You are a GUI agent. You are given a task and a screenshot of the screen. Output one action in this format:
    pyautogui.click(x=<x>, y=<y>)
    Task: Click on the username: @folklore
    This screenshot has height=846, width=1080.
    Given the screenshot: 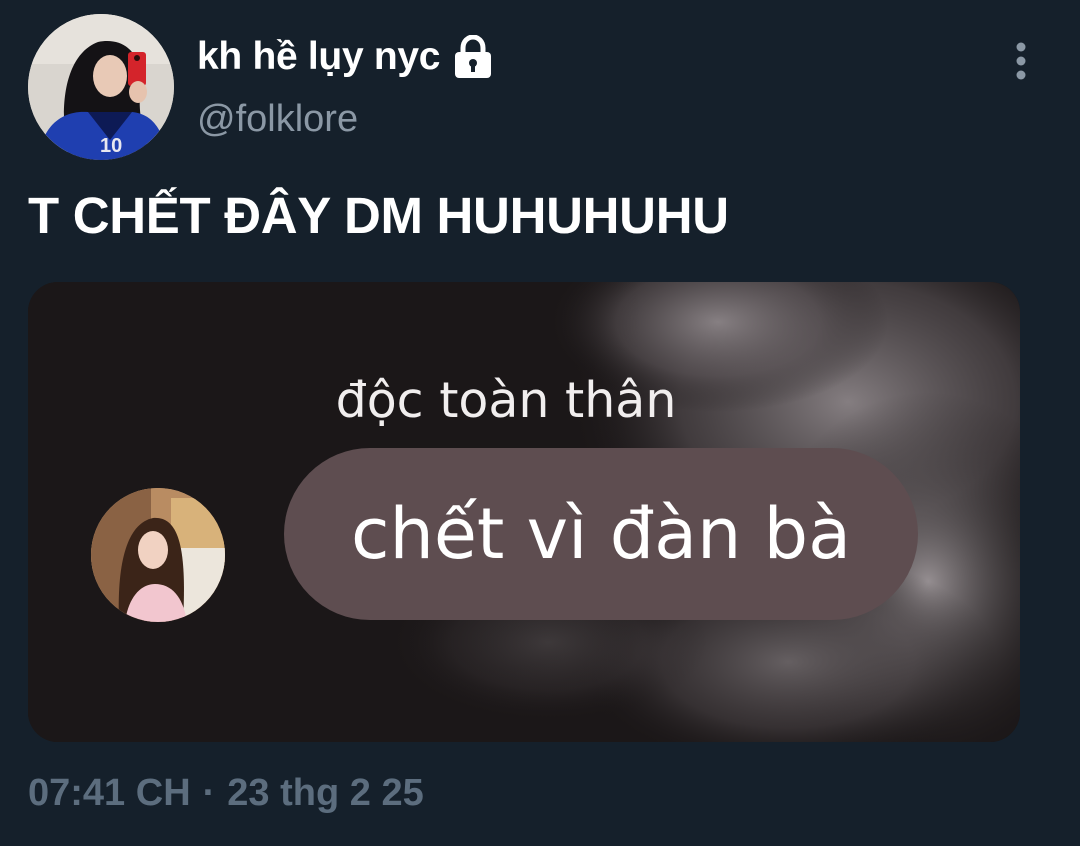 What is the action you would take?
    pyautogui.click(x=277, y=119)
    